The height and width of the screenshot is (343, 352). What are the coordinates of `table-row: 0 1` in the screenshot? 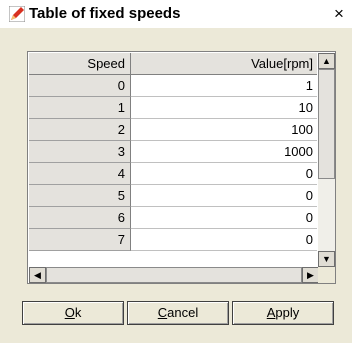 It's located at (173, 86).